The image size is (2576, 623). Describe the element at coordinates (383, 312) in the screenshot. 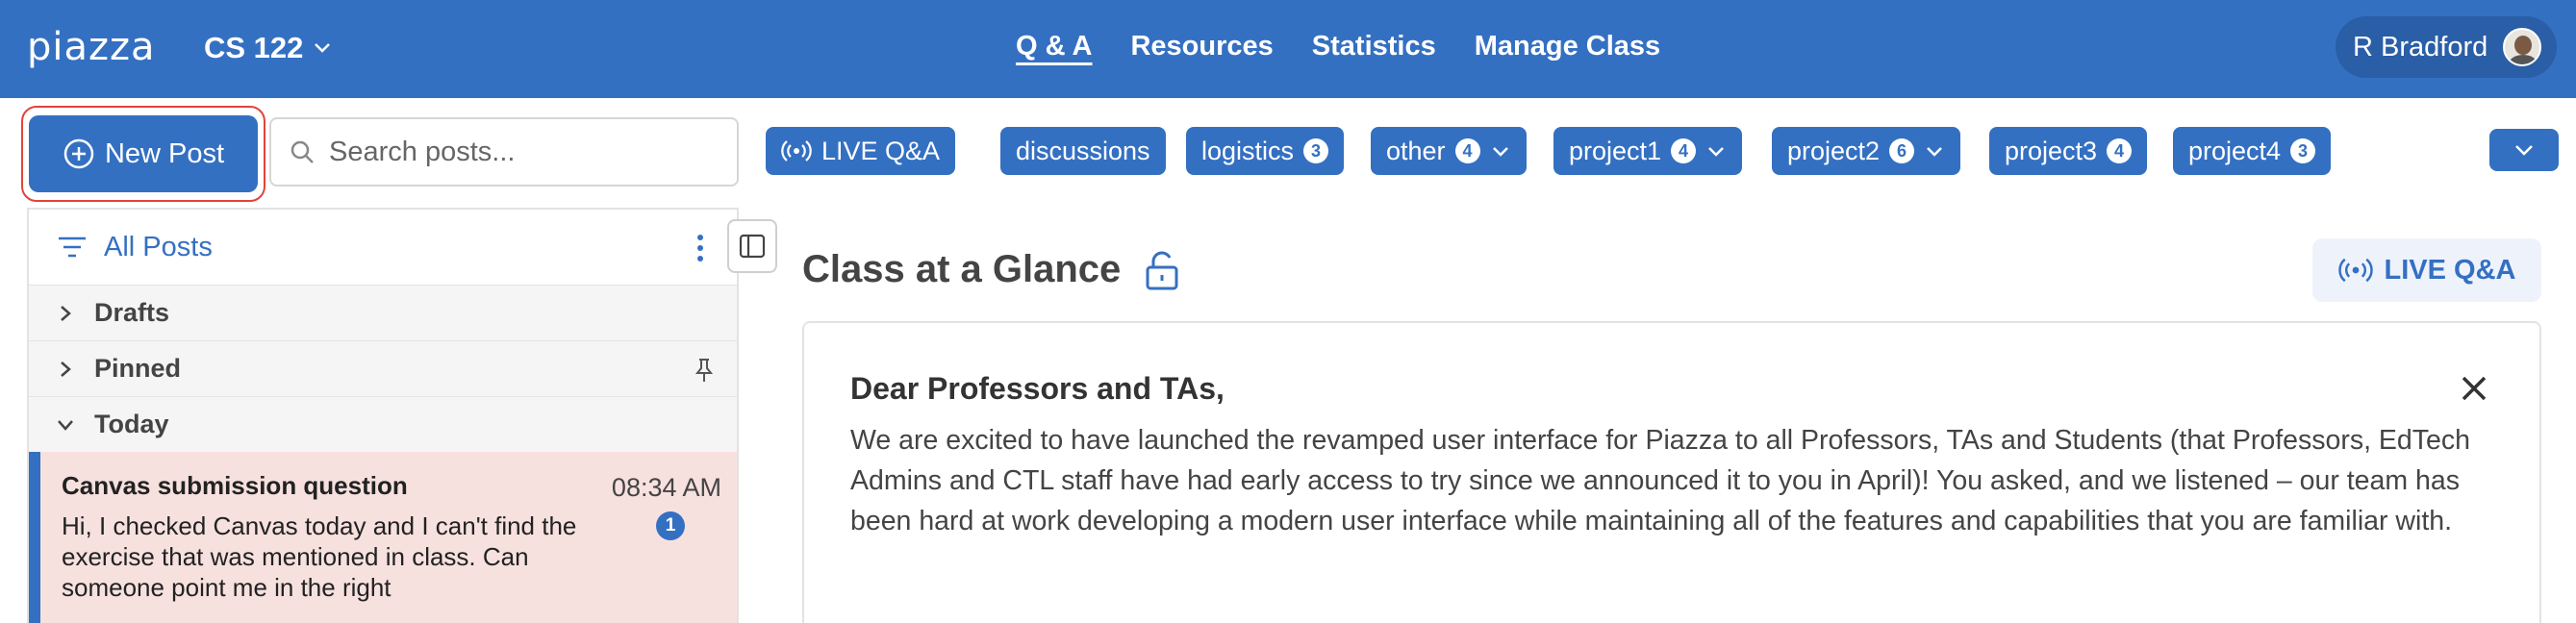

I see `group-drafts: Drafts` at that location.